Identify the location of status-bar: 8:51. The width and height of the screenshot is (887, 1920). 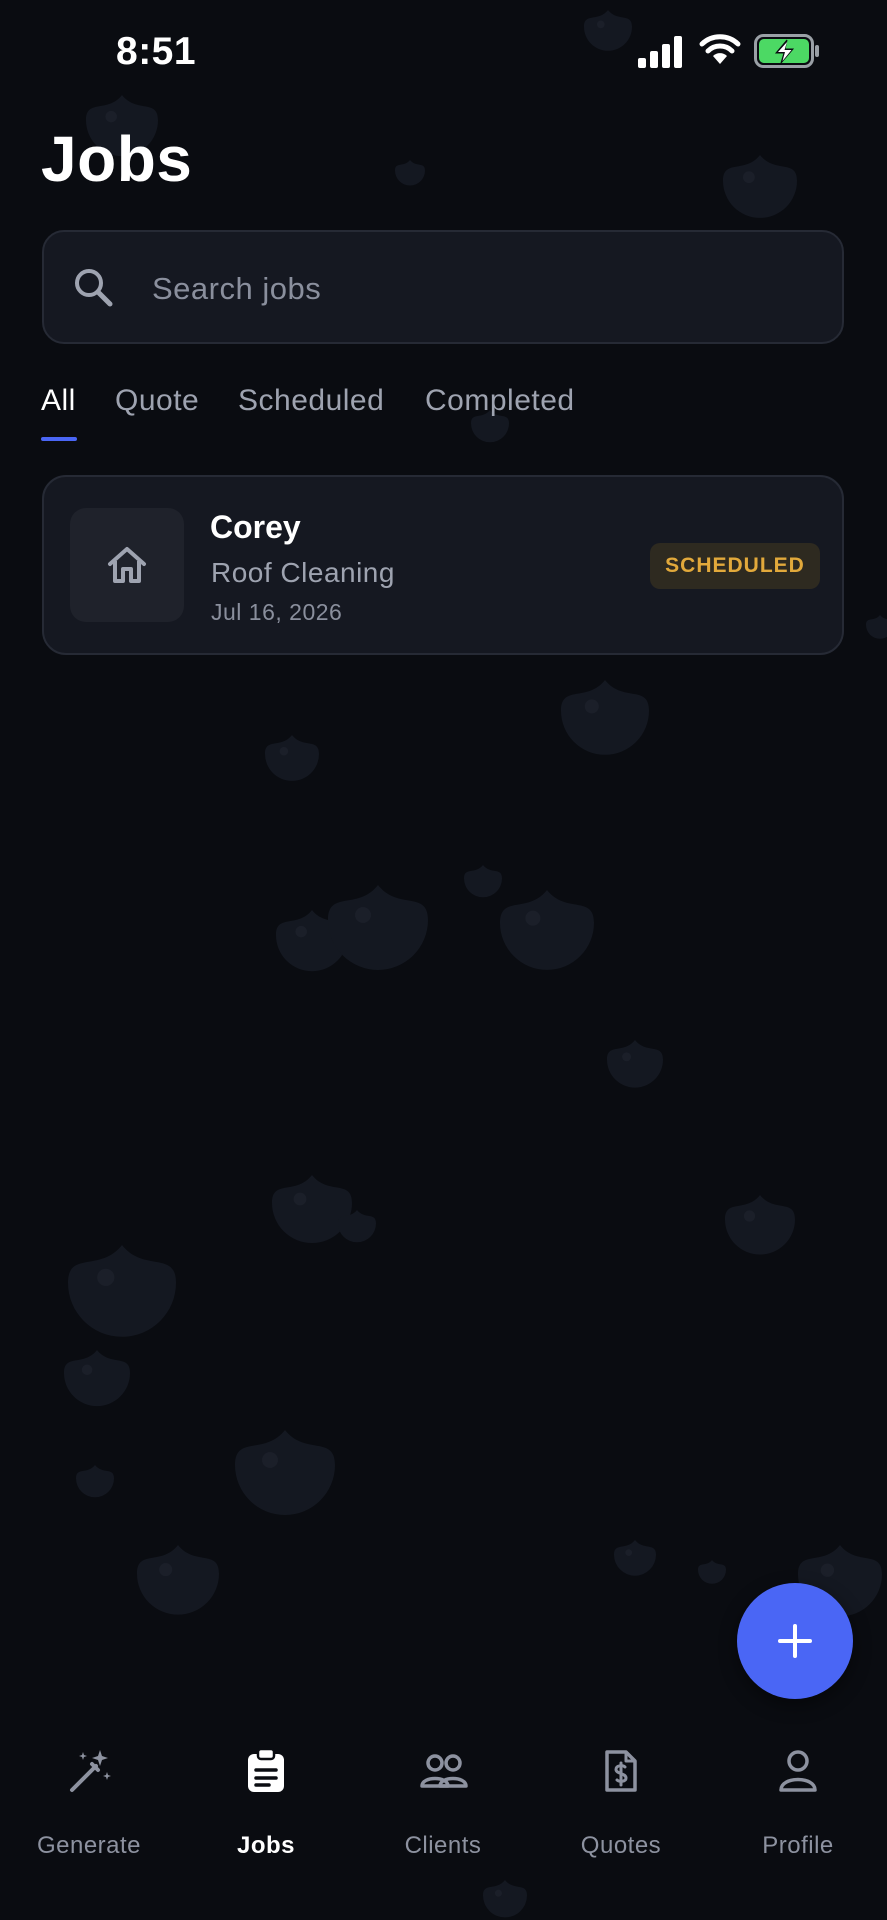
(443, 52).